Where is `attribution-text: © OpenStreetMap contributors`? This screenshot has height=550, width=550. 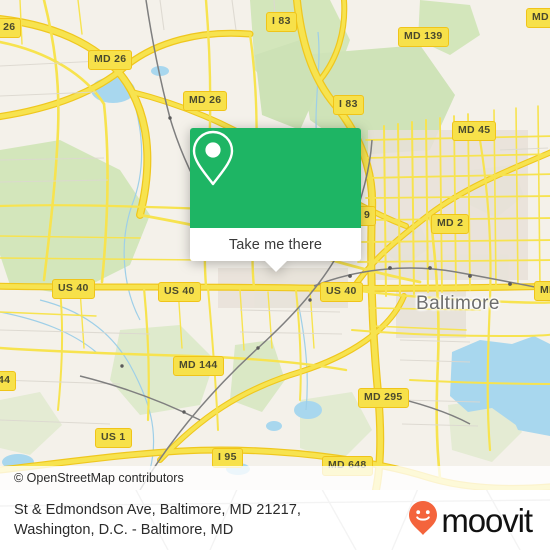 attribution-text: © OpenStreetMap contributors is located at coordinates (99, 478).